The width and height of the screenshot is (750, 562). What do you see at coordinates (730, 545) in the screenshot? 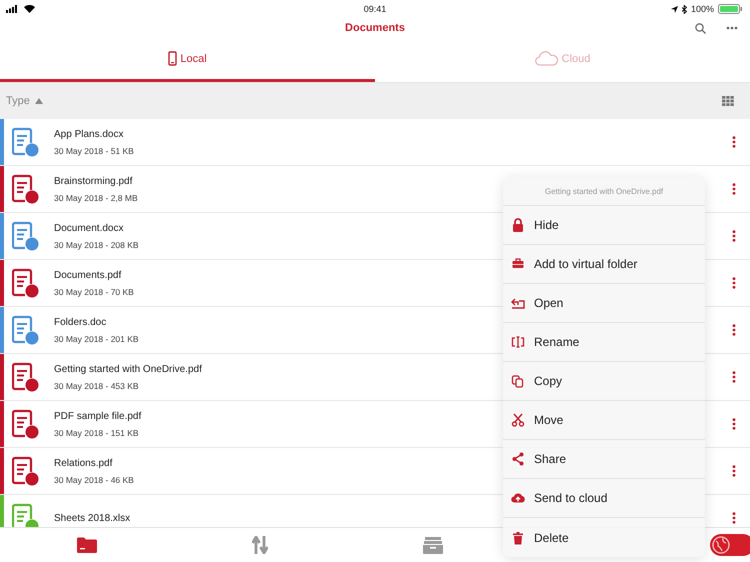
I see `globe-button` at bounding box center [730, 545].